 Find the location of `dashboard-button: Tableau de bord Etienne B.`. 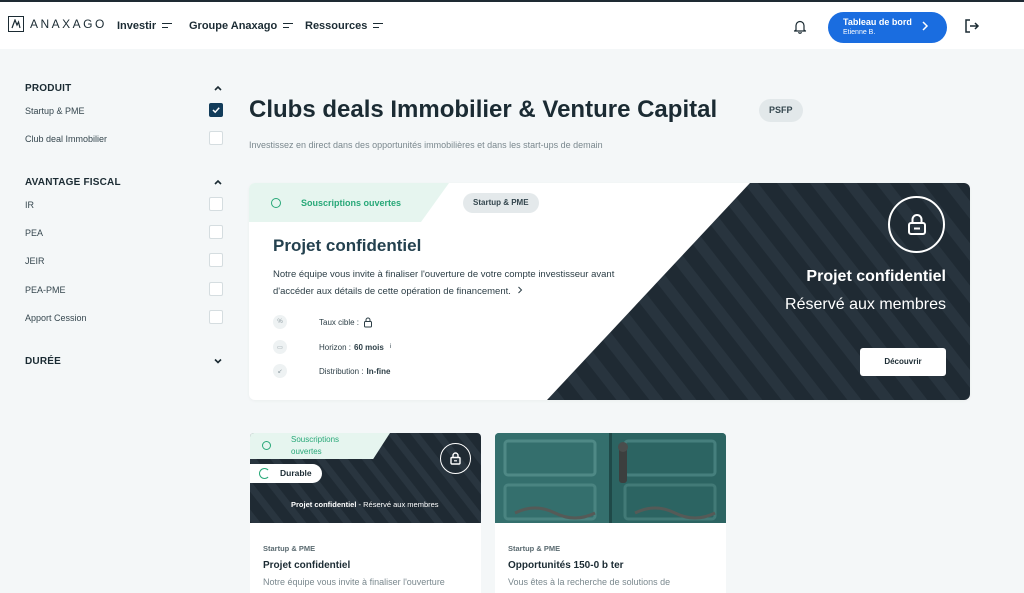

dashboard-button: Tableau de bord Etienne B. is located at coordinates (887, 27).